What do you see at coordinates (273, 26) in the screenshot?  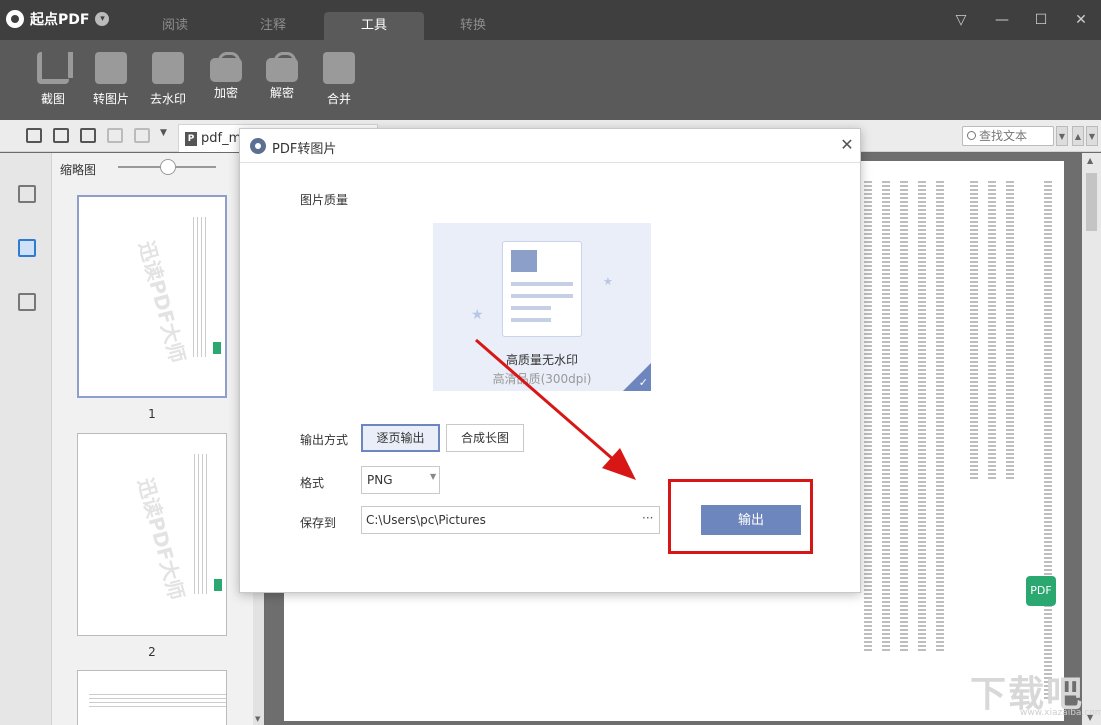 I see `tab-annotate: 注释` at bounding box center [273, 26].